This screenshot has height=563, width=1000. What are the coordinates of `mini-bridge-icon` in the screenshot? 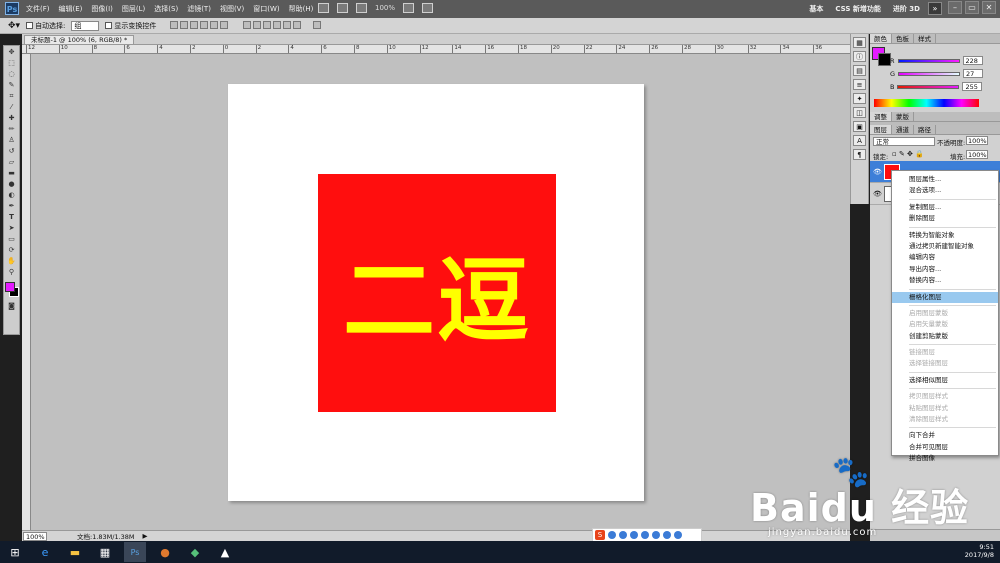 It's located at (342, 8).